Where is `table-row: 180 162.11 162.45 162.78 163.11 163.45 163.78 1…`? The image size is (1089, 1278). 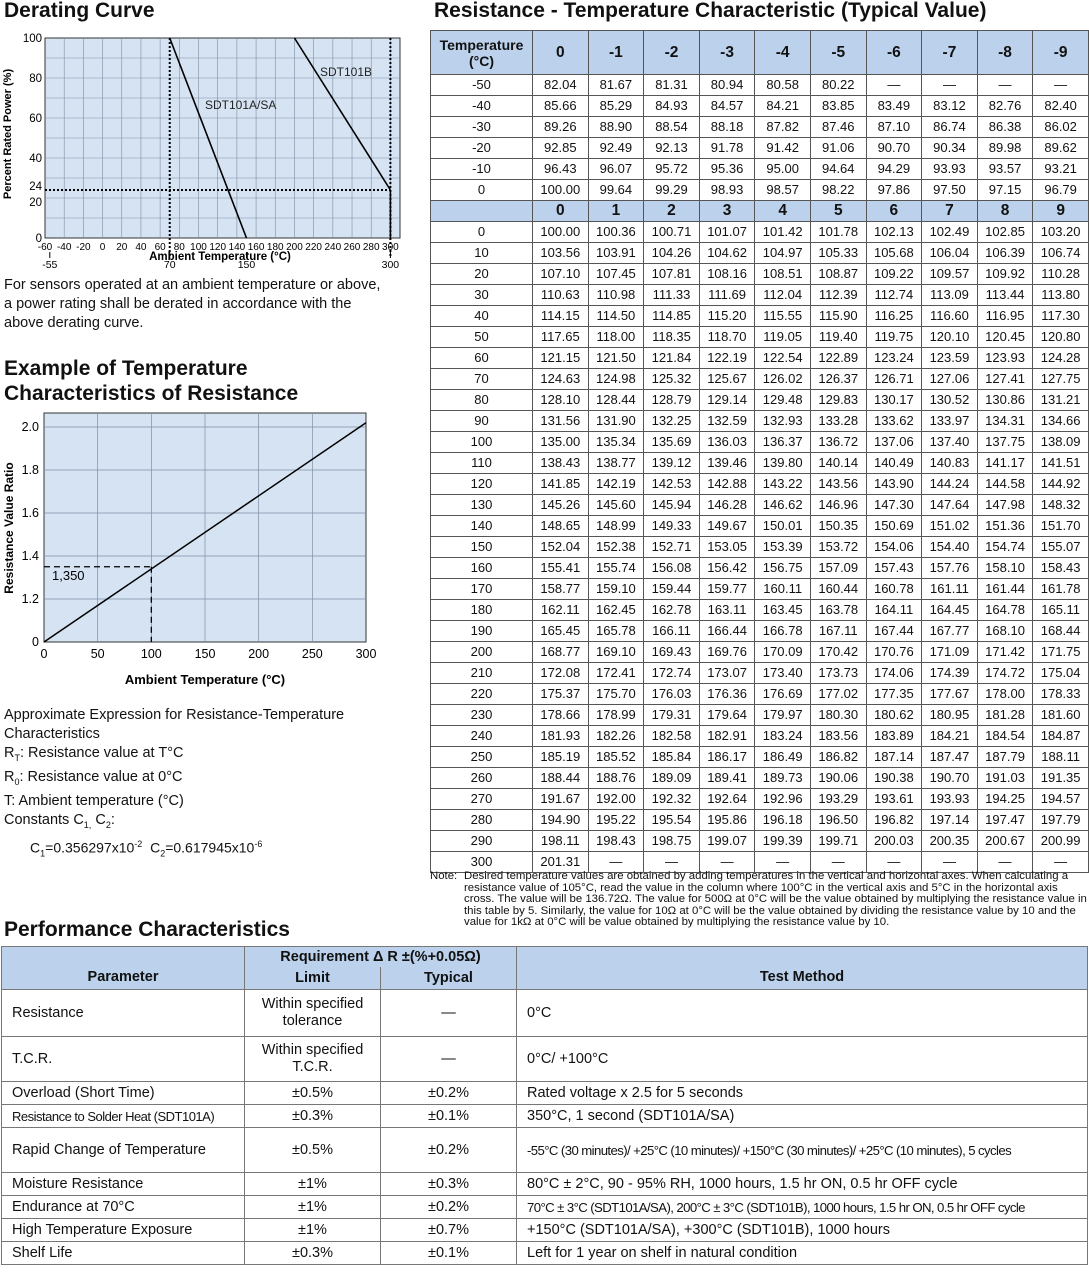 table-row: 180 162.11 162.45 162.78 163.11 163.45 163.78 1… is located at coordinates (759, 610).